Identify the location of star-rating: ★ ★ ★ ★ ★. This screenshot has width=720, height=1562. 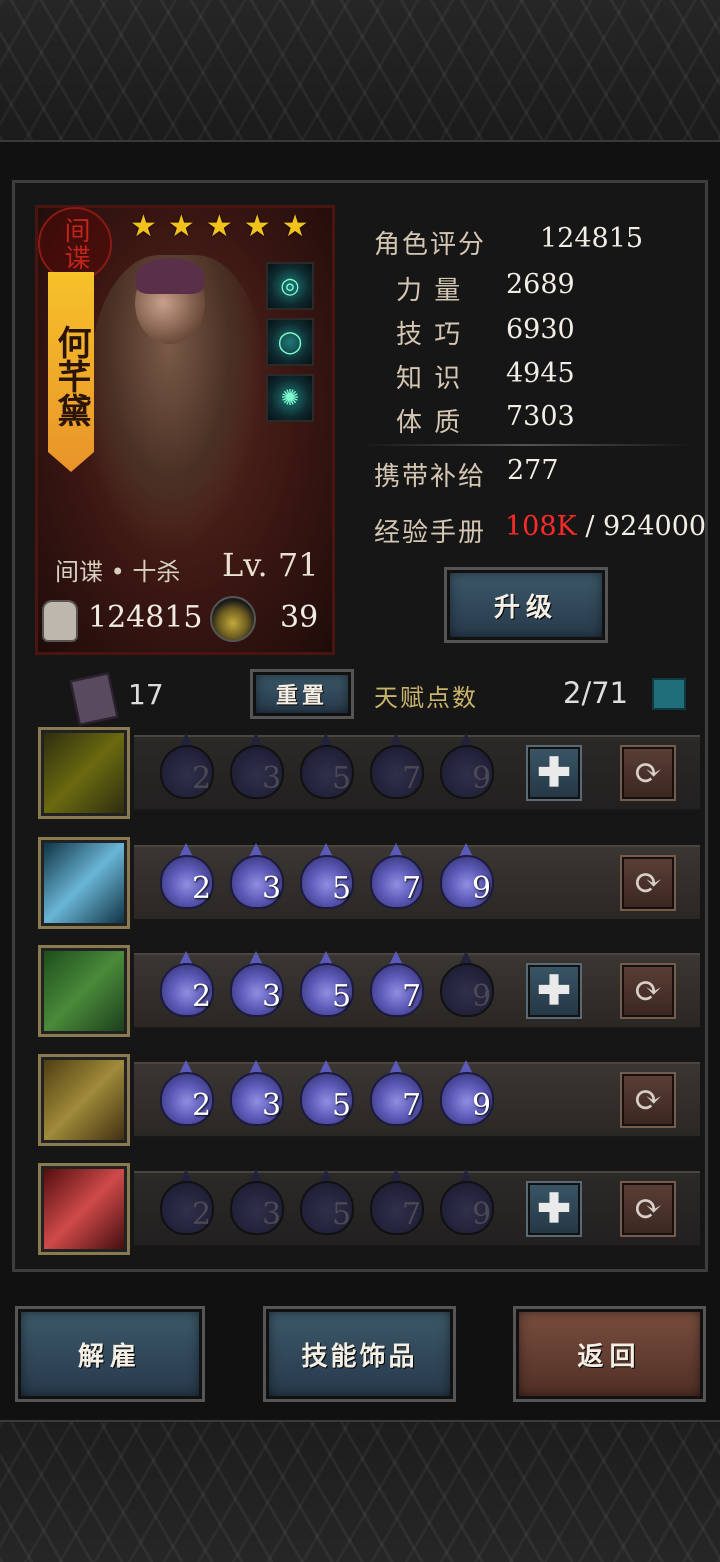
(219, 227).